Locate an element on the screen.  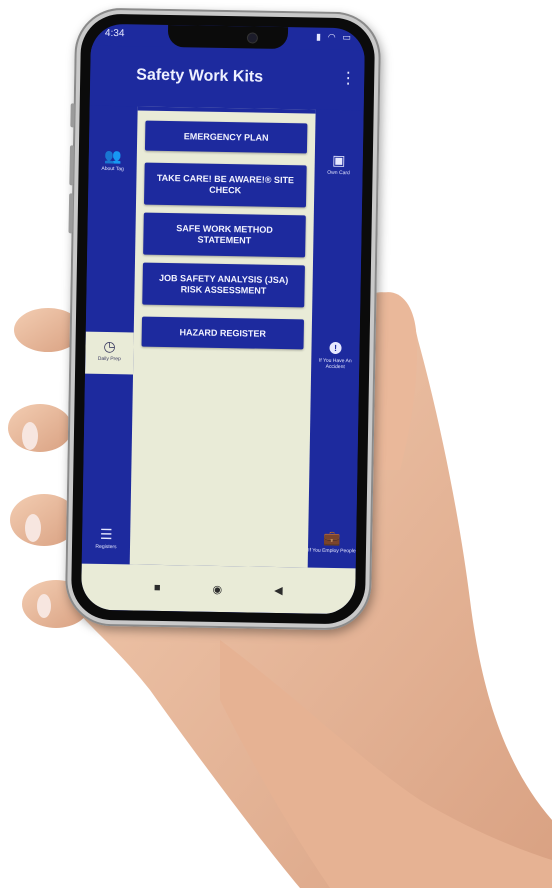
volume-up-button is located at coordinates (72, 165).